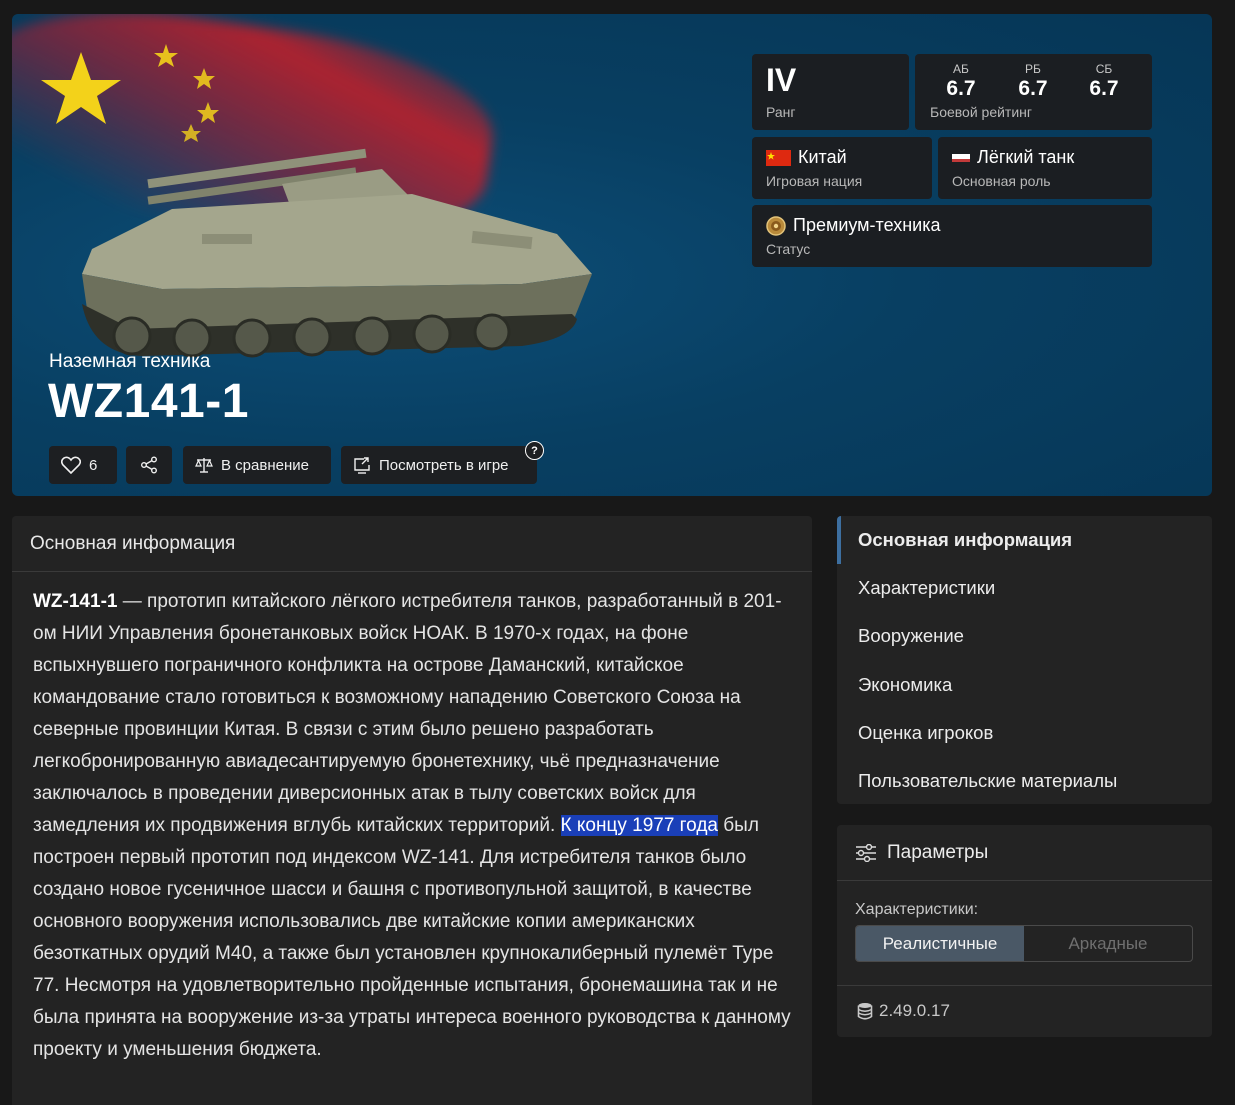 The height and width of the screenshot is (1105, 1235). What do you see at coordinates (148, 401) in the screenshot?
I see `vehicle-title: WZ141-1` at bounding box center [148, 401].